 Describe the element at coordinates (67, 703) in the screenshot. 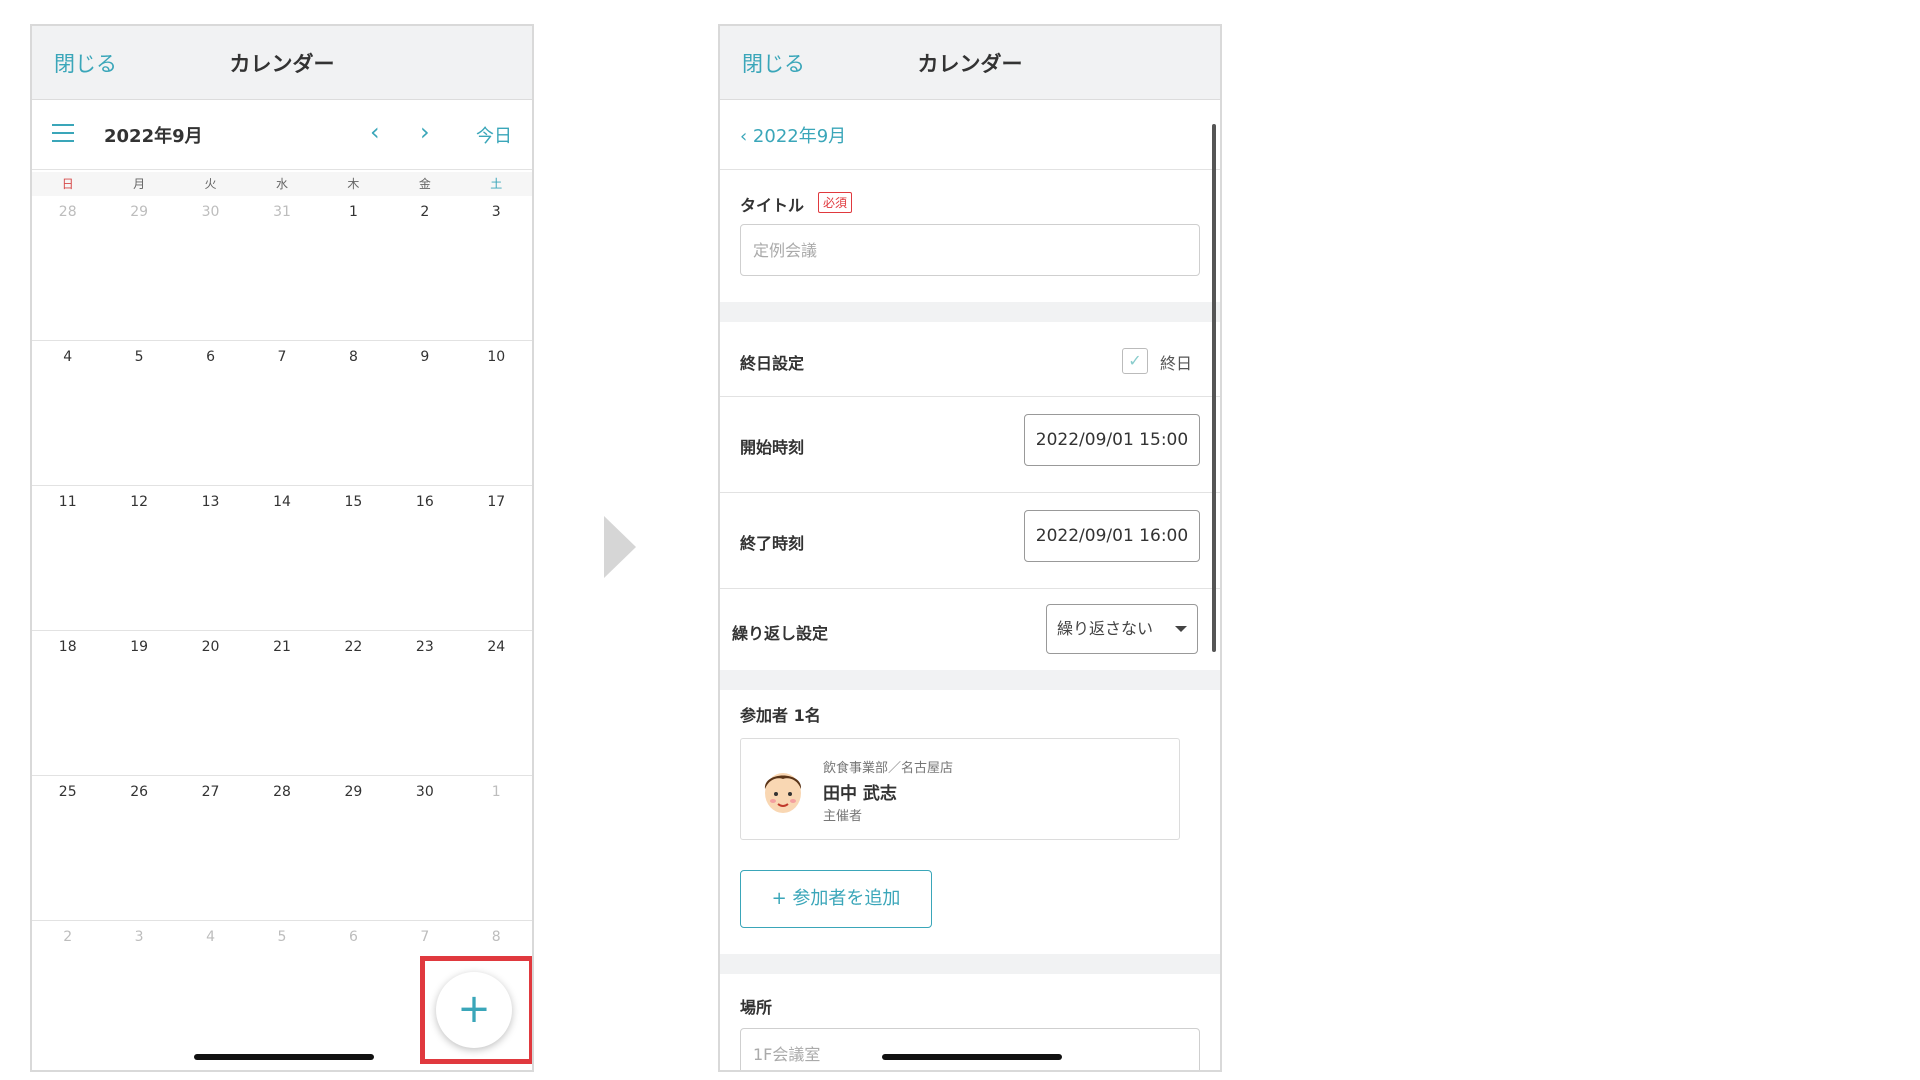

I see `calendar-day-cell: 18` at that location.